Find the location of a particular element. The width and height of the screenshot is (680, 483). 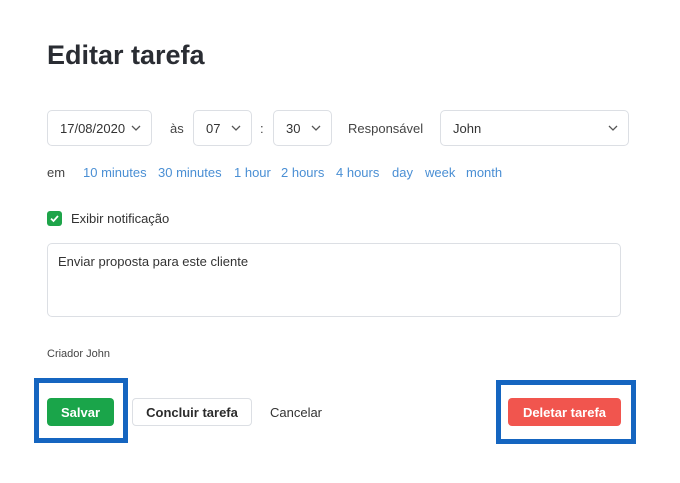

quick-option-10-minutes: 10 minutes is located at coordinates (115, 172).